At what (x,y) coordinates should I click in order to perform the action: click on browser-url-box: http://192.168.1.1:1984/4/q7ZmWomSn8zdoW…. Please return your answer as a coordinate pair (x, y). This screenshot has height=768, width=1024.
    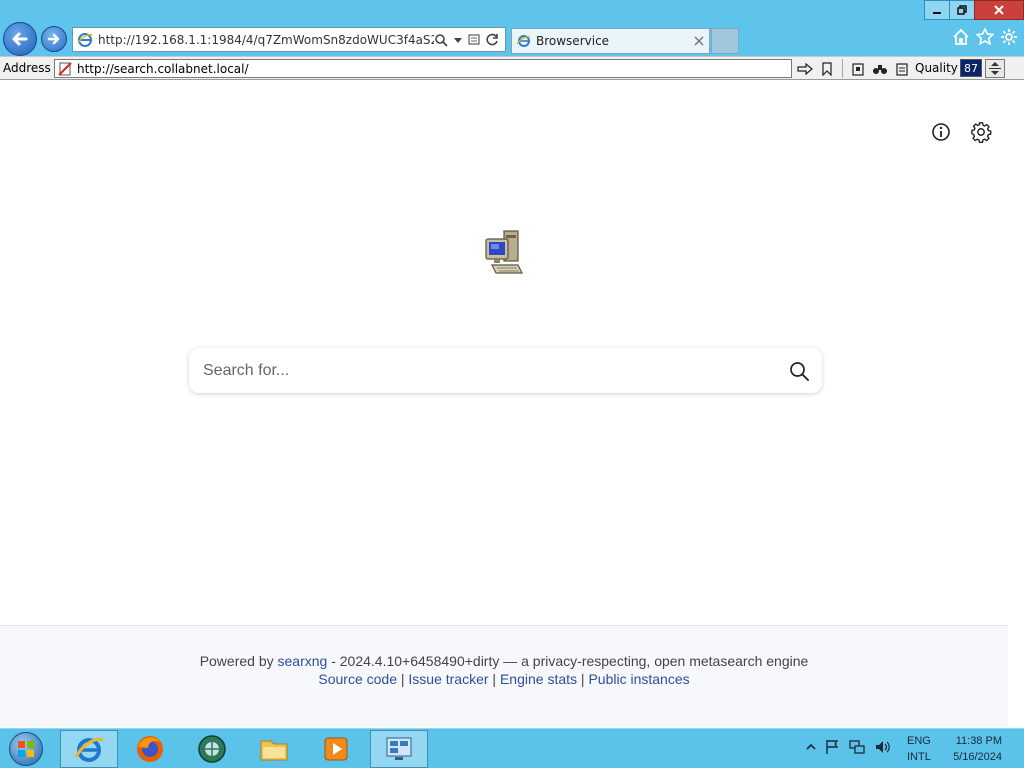
    Looking at the image, I should click on (289, 39).